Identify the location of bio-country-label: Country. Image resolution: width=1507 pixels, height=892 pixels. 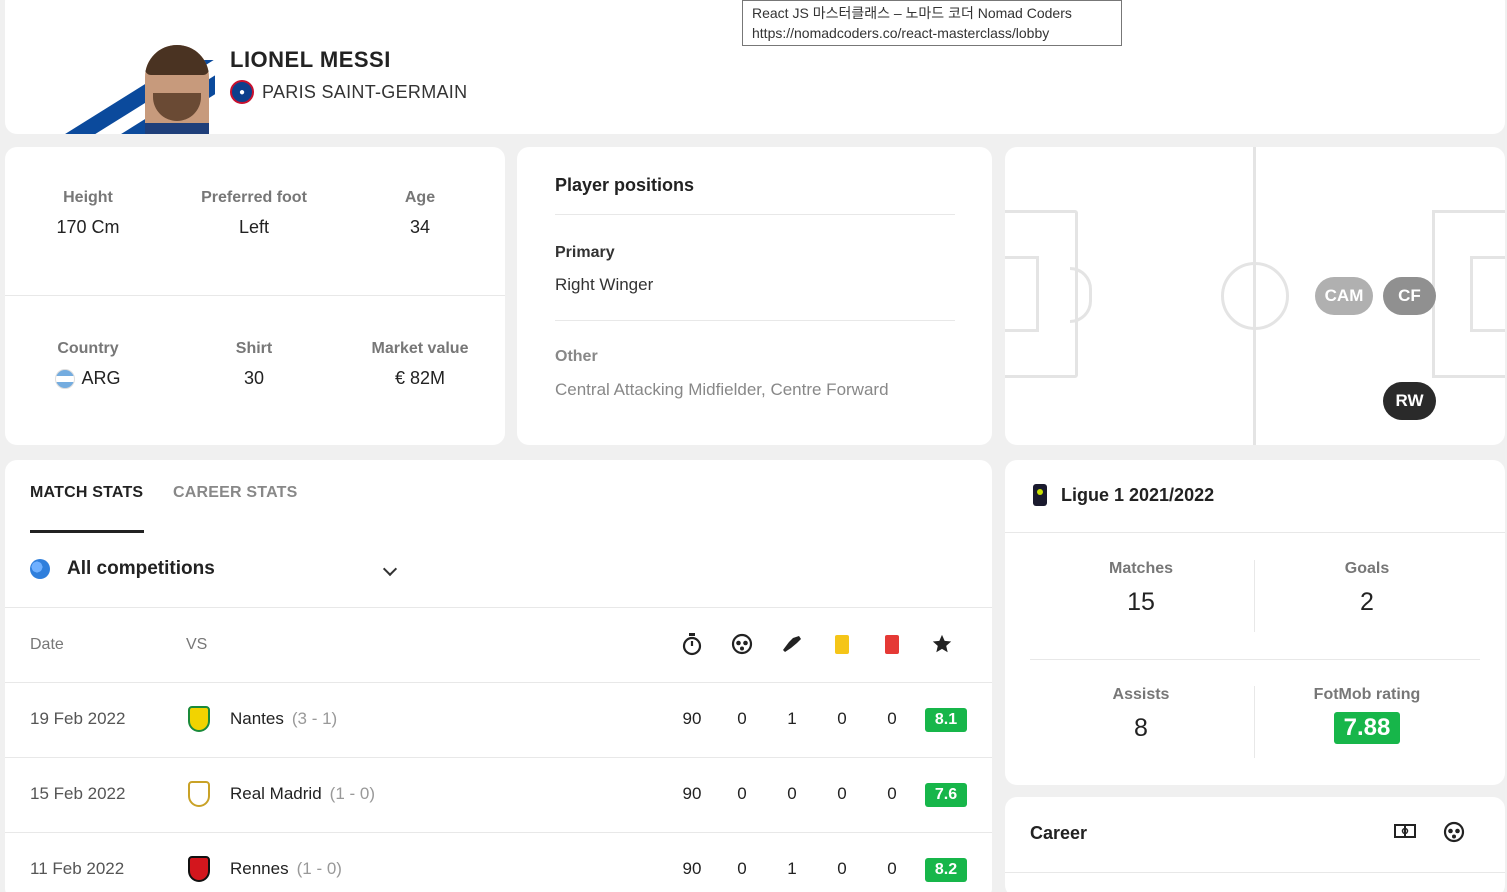
(88, 348).